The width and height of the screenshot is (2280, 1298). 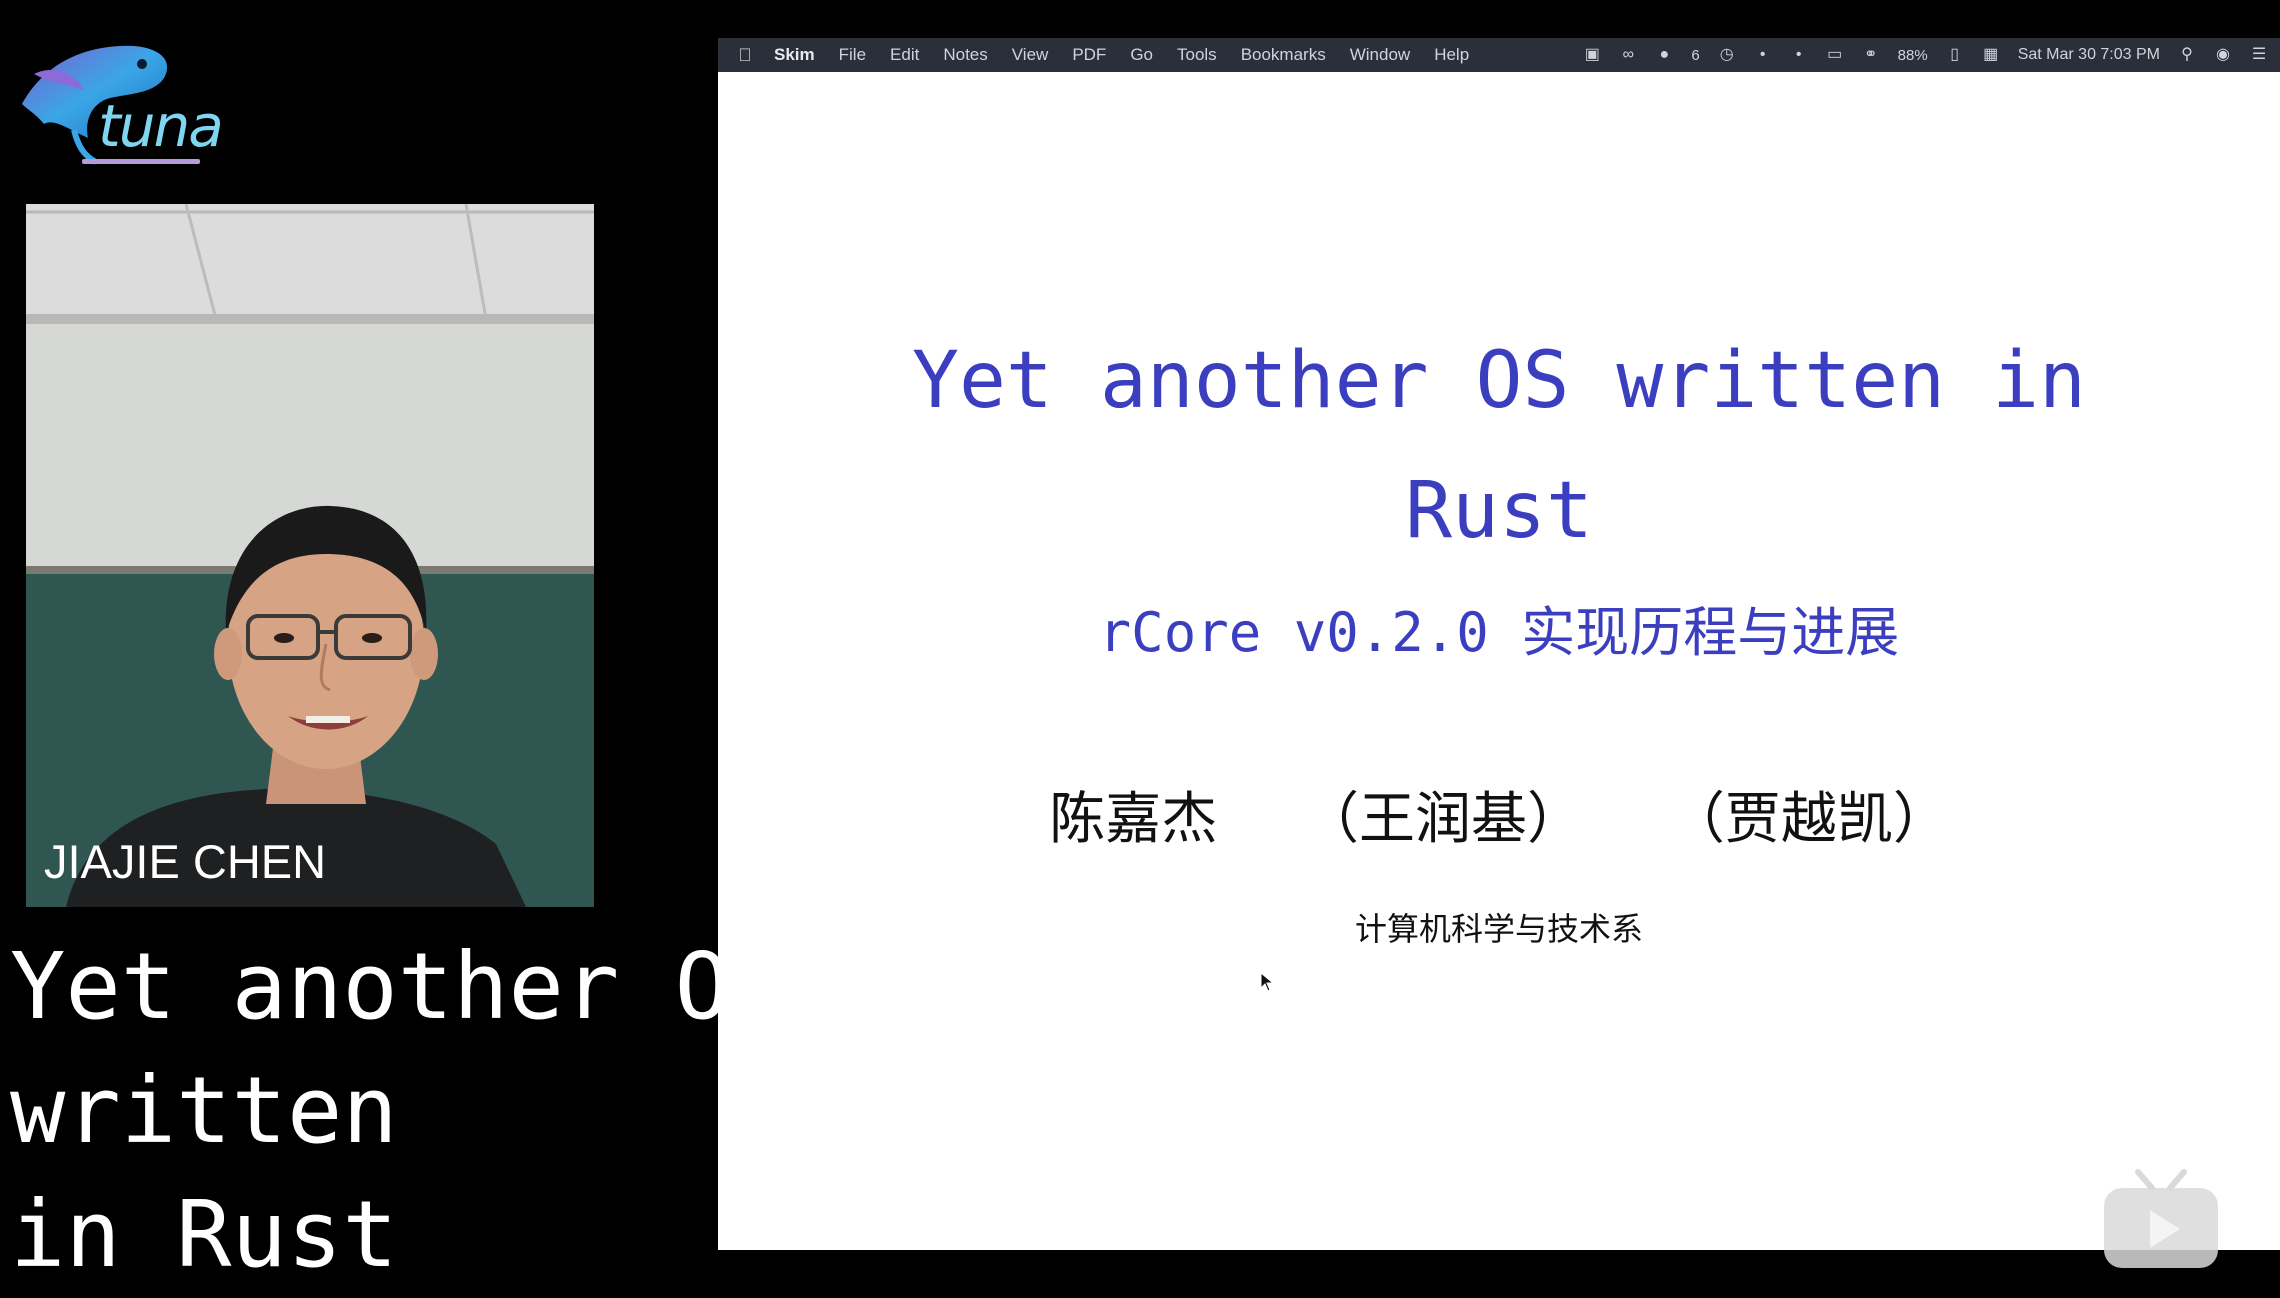 What do you see at coordinates (2223, 55) in the screenshot?
I see `siri-icon: ◉` at bounding box center [2223, 55].